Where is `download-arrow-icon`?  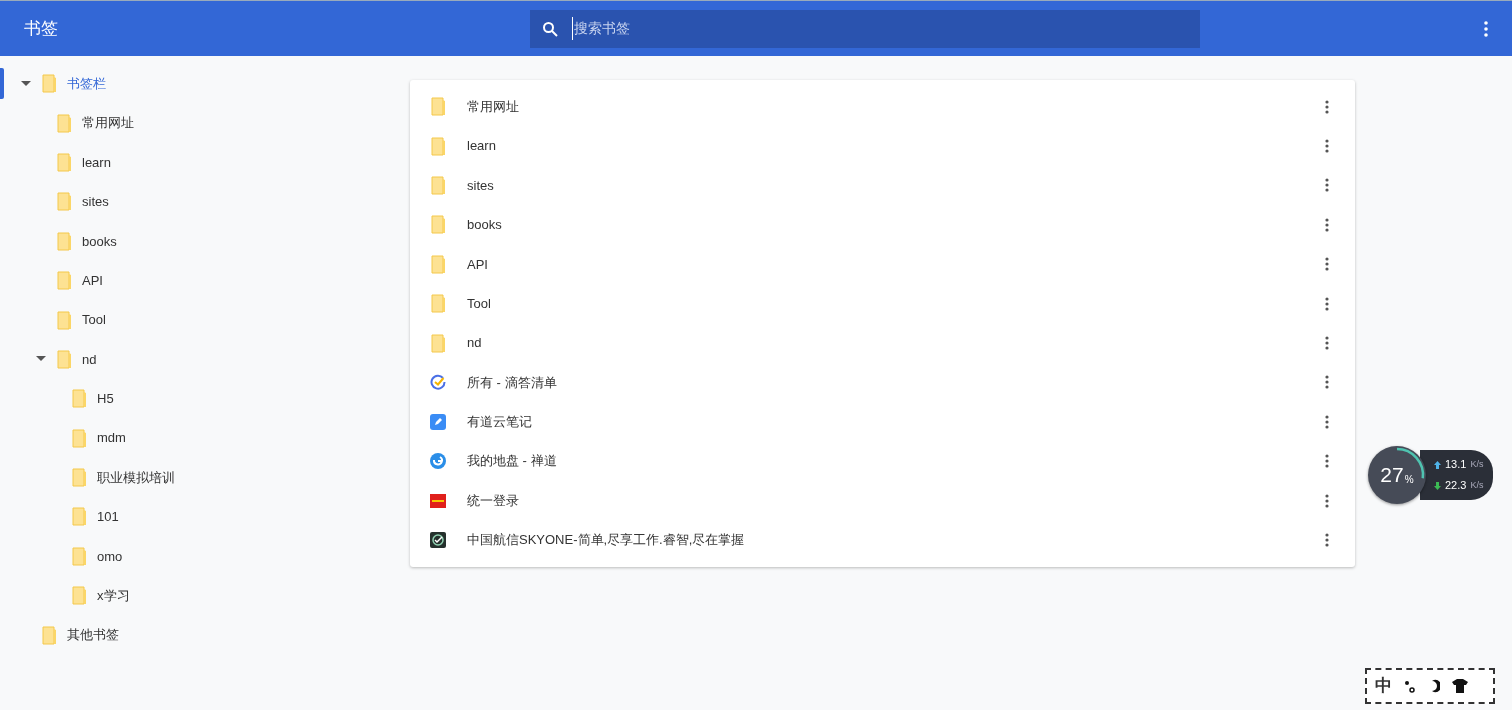 download-arrow-icon is located at coordinates (1437, 485).